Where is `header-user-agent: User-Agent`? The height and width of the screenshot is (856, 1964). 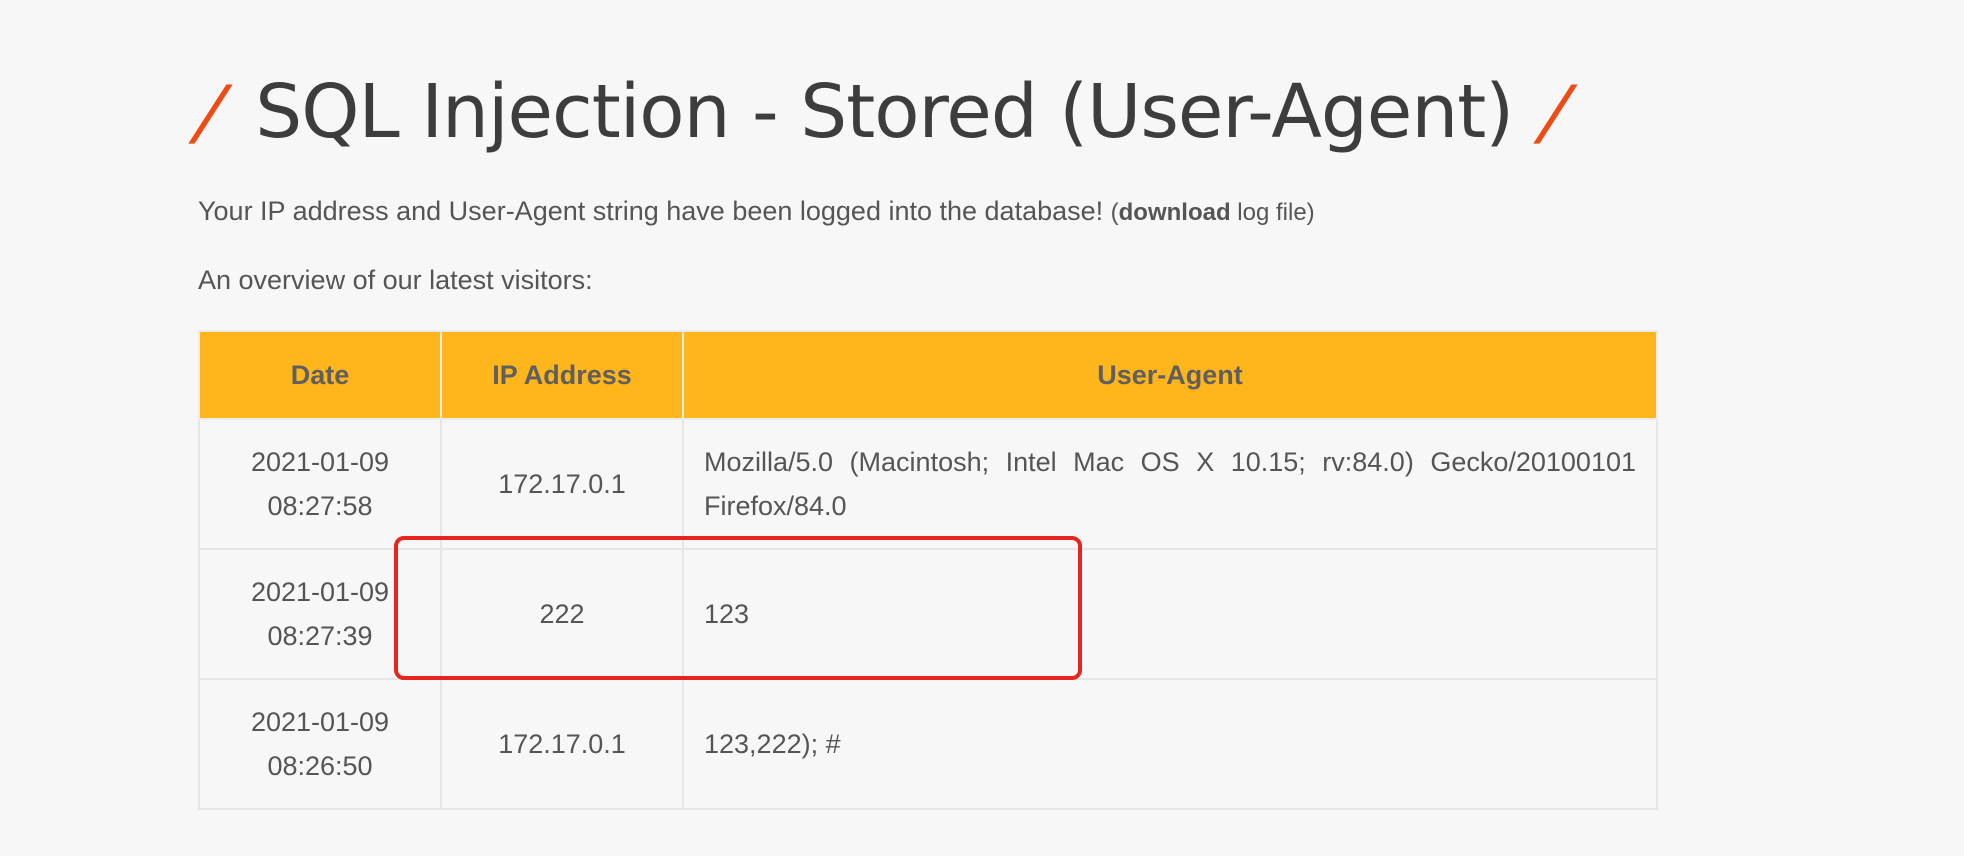 header-user-agent: User-Agent is located at coordinates (1170, 375).